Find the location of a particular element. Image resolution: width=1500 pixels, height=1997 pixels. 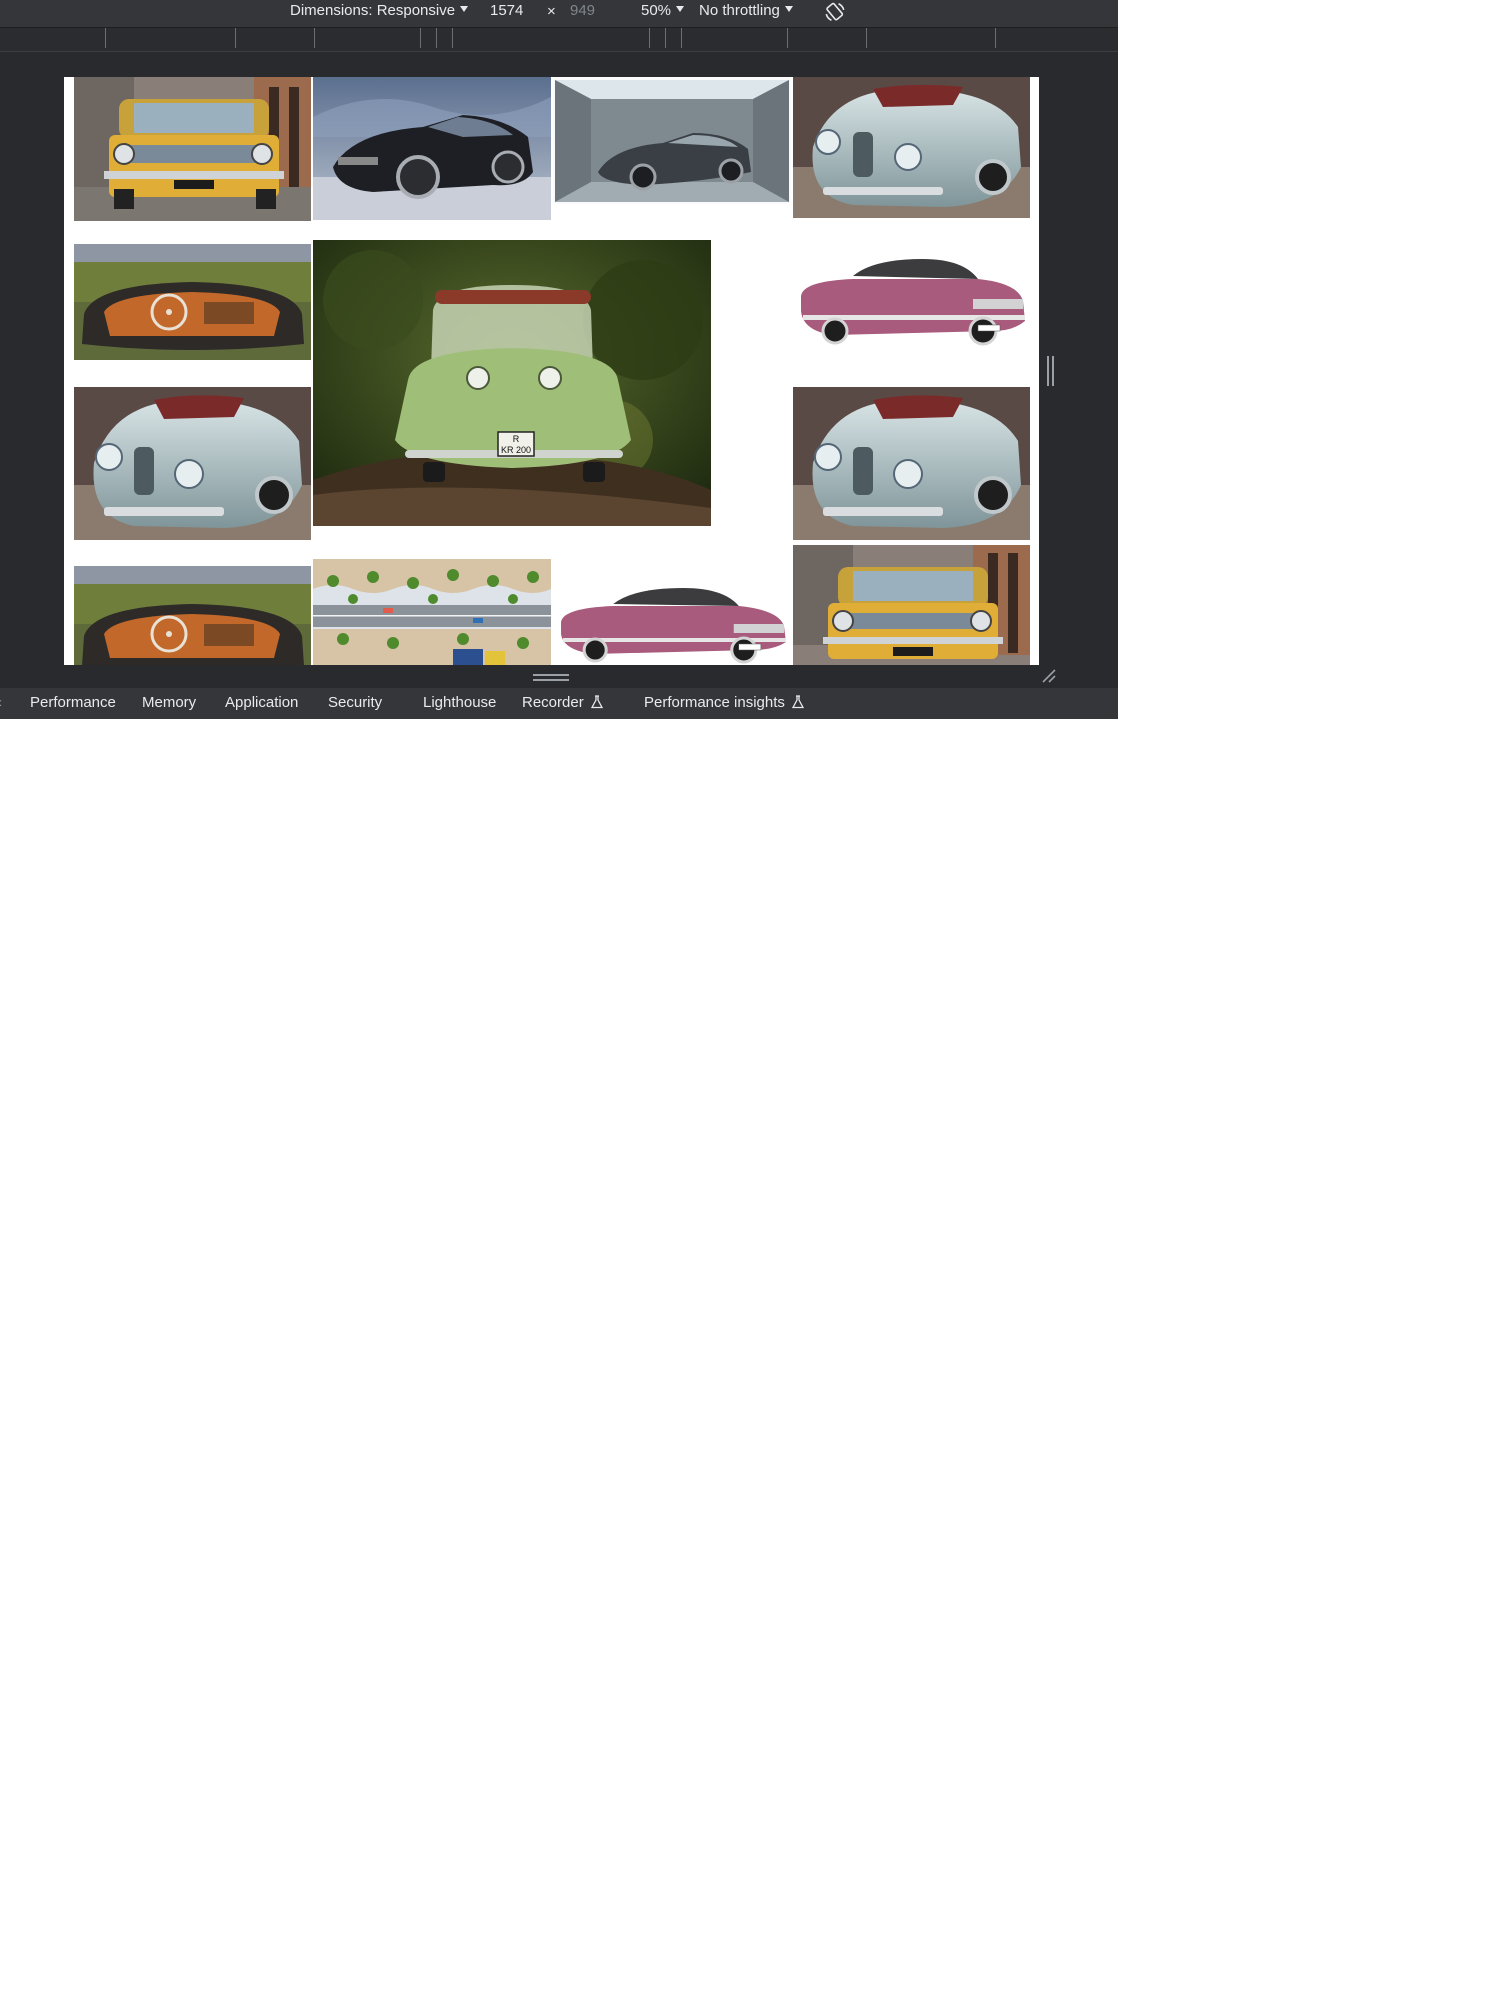

throttling-label: No throttling is located at coordinates (739, 10).